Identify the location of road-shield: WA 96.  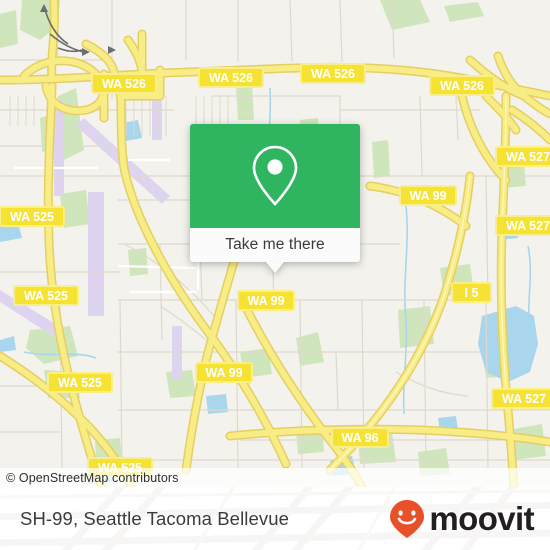
(360, 437).